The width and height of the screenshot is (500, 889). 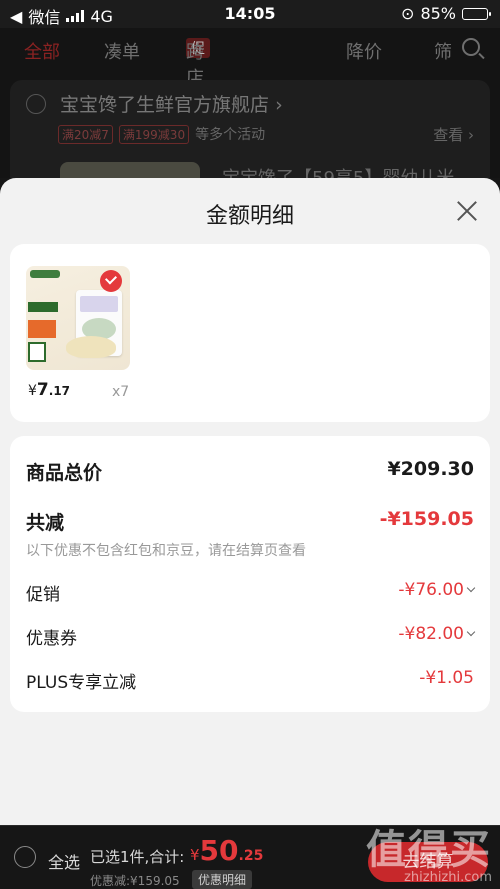 What do you see at coordinates (279, 105) in the screenshot?
I see `chevron-right-icon: ›` at bounding box center [279, 105].